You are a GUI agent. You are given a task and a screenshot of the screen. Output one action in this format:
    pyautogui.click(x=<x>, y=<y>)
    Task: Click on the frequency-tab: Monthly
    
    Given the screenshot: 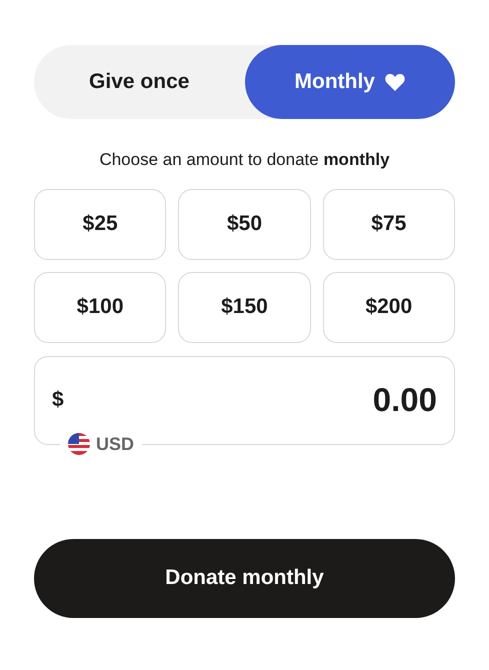 What is the action you would take?
    pyautogui.click(x=349, y=82)
    